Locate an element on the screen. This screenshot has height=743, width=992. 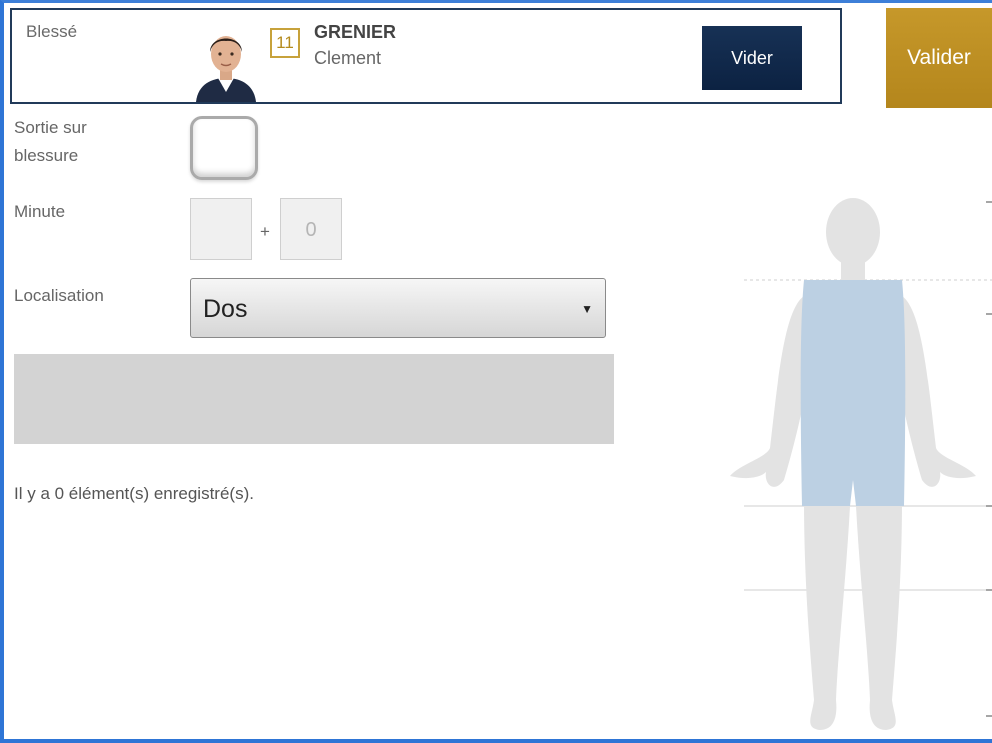
added-time-input: 0 is located at coordinates (311, 229).